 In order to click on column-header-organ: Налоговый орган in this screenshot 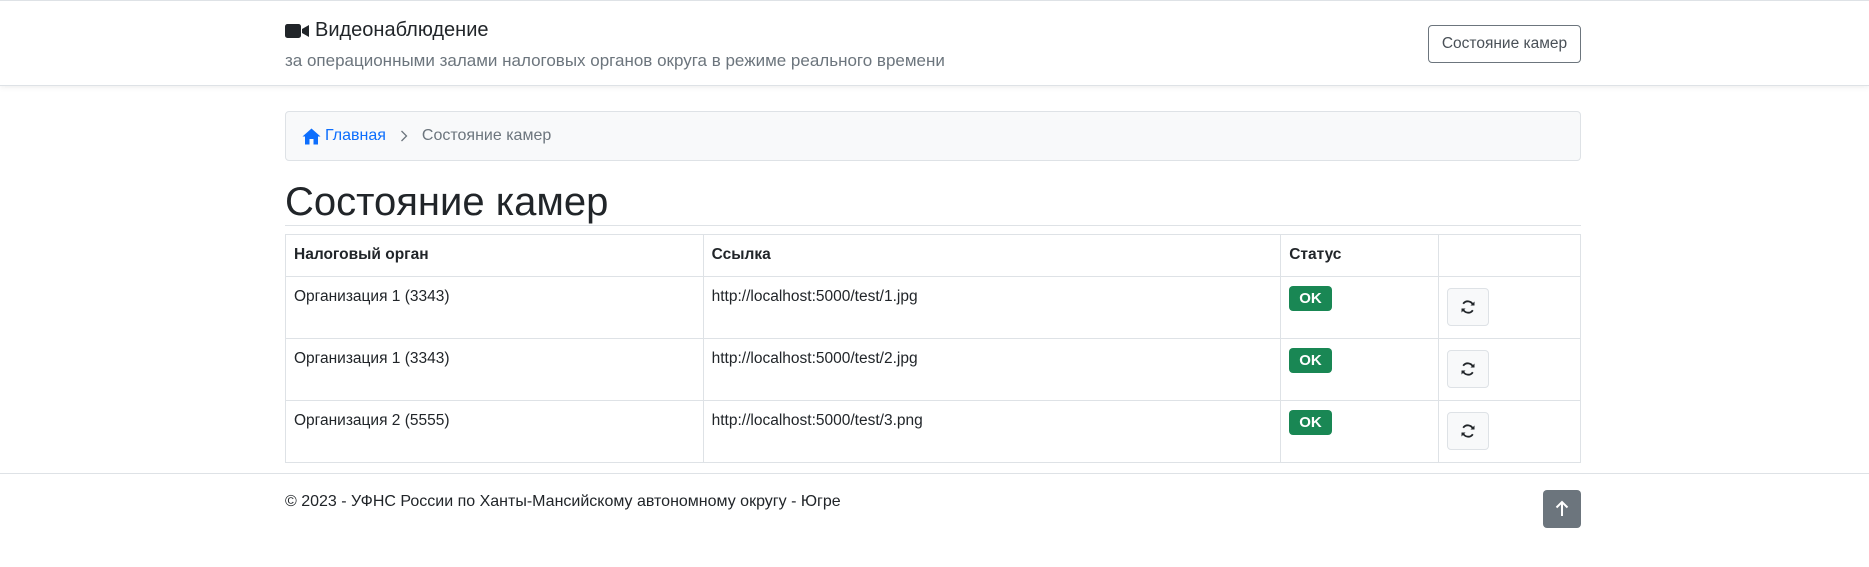, I will do `click(494, 255)`.